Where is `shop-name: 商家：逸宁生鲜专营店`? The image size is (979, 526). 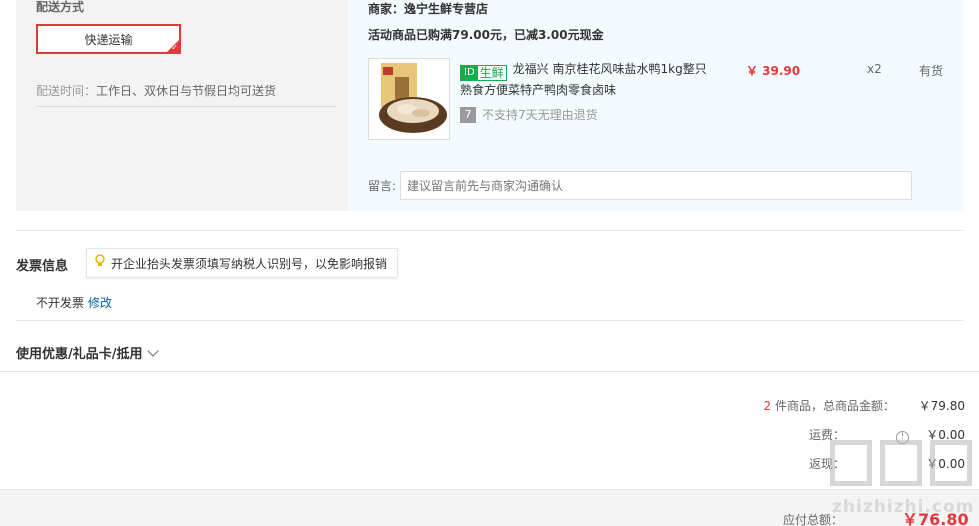
shop-name: 商家：逸宁生鲜专营店 is located at coordinates (428, 9).